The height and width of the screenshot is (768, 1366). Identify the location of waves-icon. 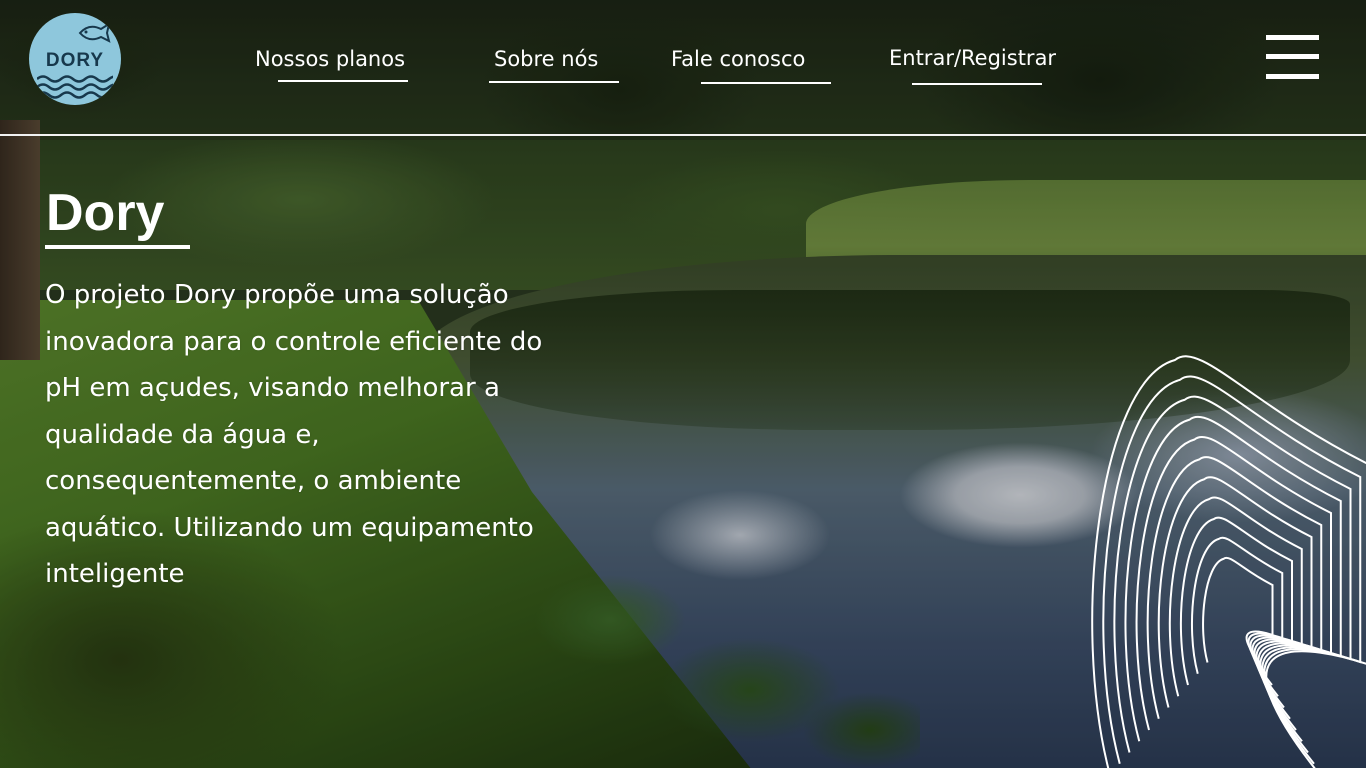
(75, 87).